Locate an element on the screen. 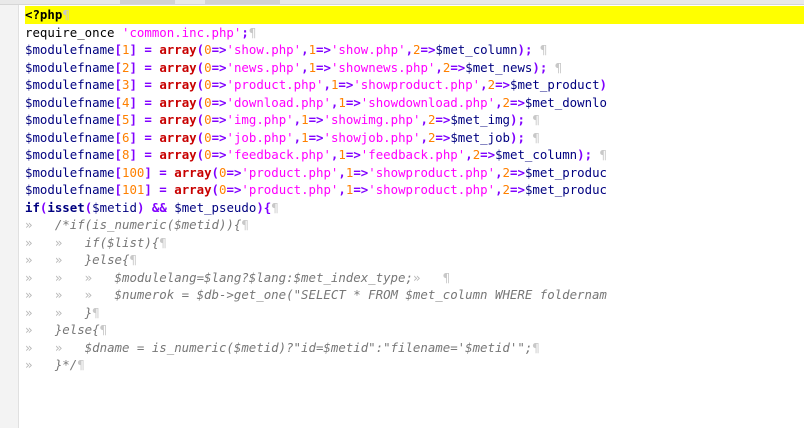  variable: $met_news is located at coordinates (499, 67).